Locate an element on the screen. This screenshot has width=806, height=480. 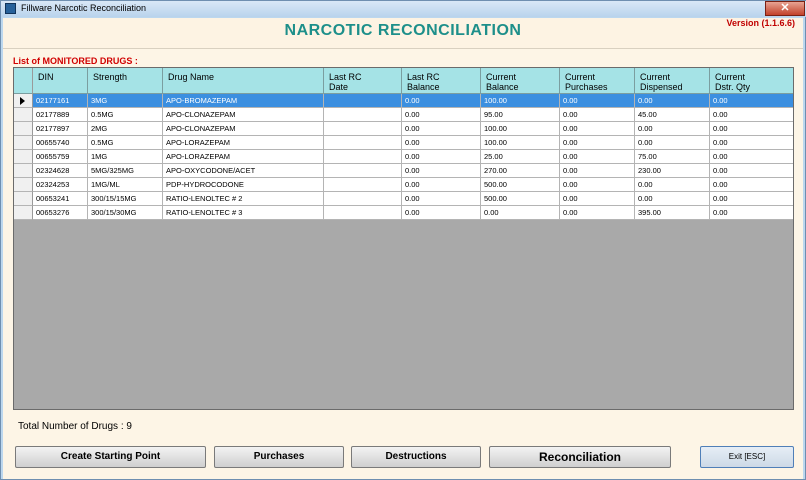
cell-current-dispensed: 45.00 is located at coordinates (672, 115).